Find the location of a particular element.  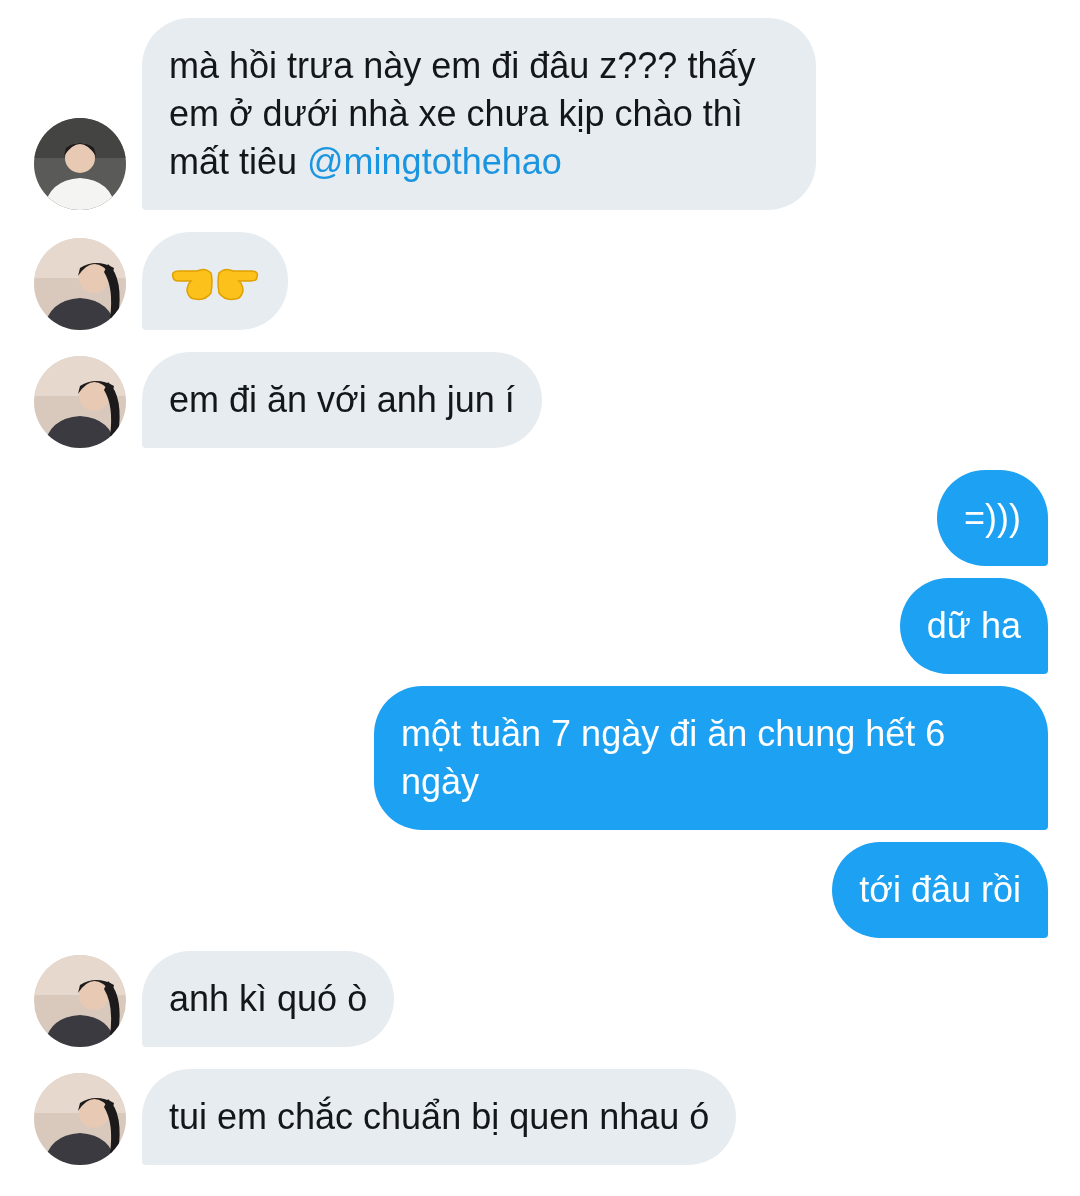

message-text: em đi ăn với anh jun í is located at coordinates (342, 399).